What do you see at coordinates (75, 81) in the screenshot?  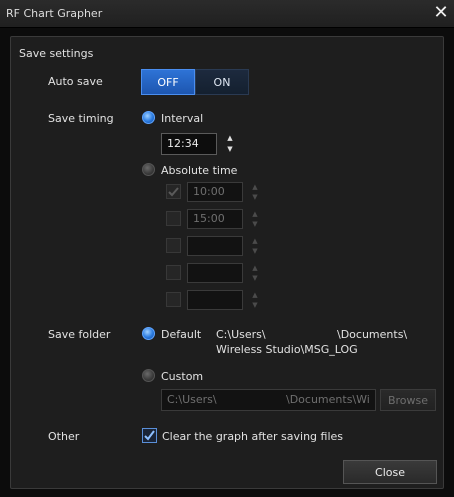 I see `auto-save-label: Auto save` at bounding box center [75, 81].